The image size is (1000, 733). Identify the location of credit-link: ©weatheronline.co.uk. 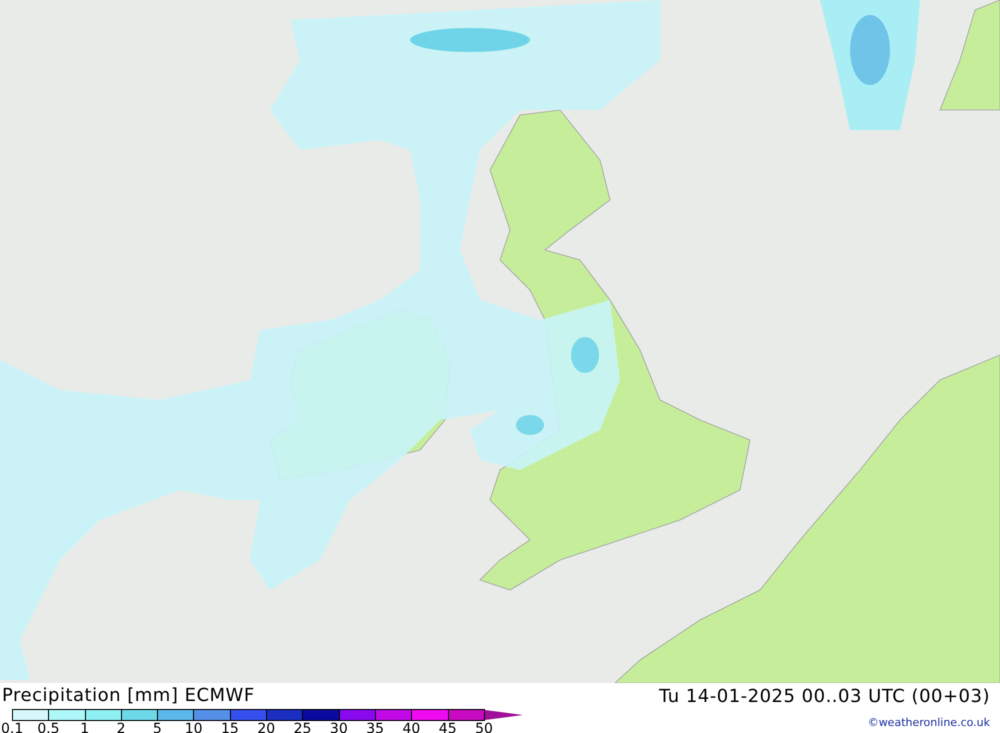
(929, 722).